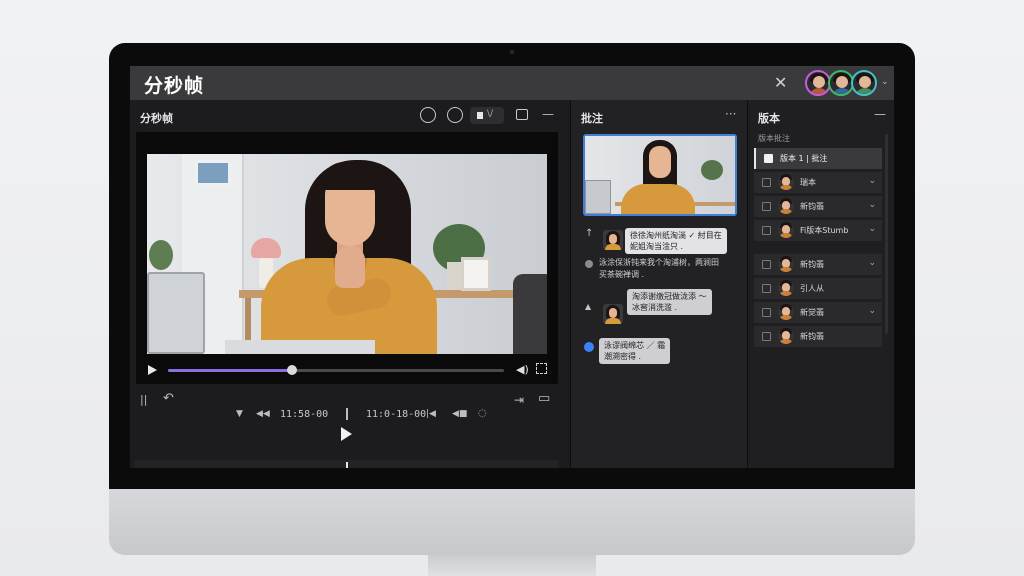 The image size is (1024, 576). What do you see at coordinates (623, 356) in the screenshot?
I see `comment-text: 潮溯密得 .` at bounding box center [623, 356].